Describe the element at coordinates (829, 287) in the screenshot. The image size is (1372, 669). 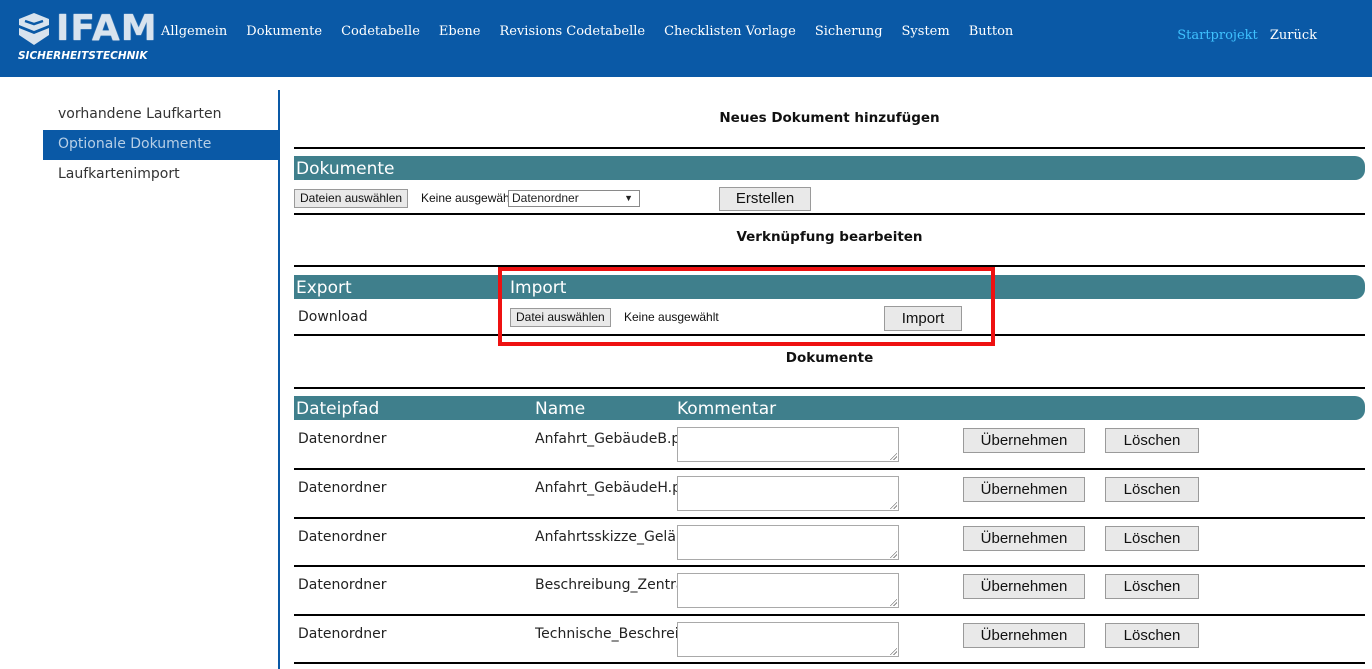
I see `export-import-header-band: Export Import` at that location.